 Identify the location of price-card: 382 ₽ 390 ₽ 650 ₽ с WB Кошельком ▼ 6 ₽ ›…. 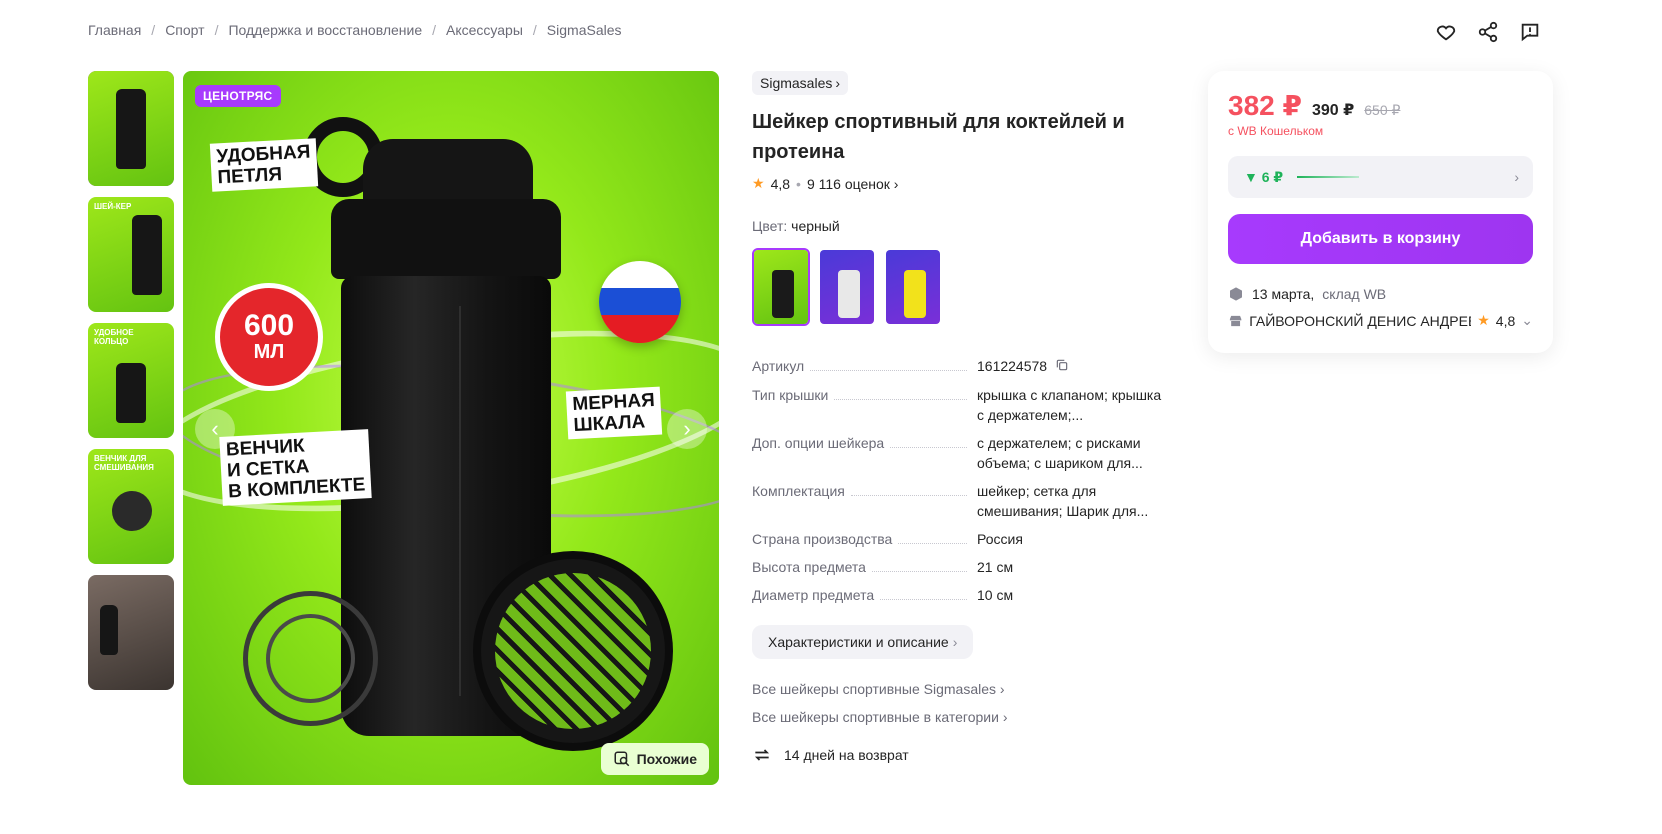
(1380, 212).